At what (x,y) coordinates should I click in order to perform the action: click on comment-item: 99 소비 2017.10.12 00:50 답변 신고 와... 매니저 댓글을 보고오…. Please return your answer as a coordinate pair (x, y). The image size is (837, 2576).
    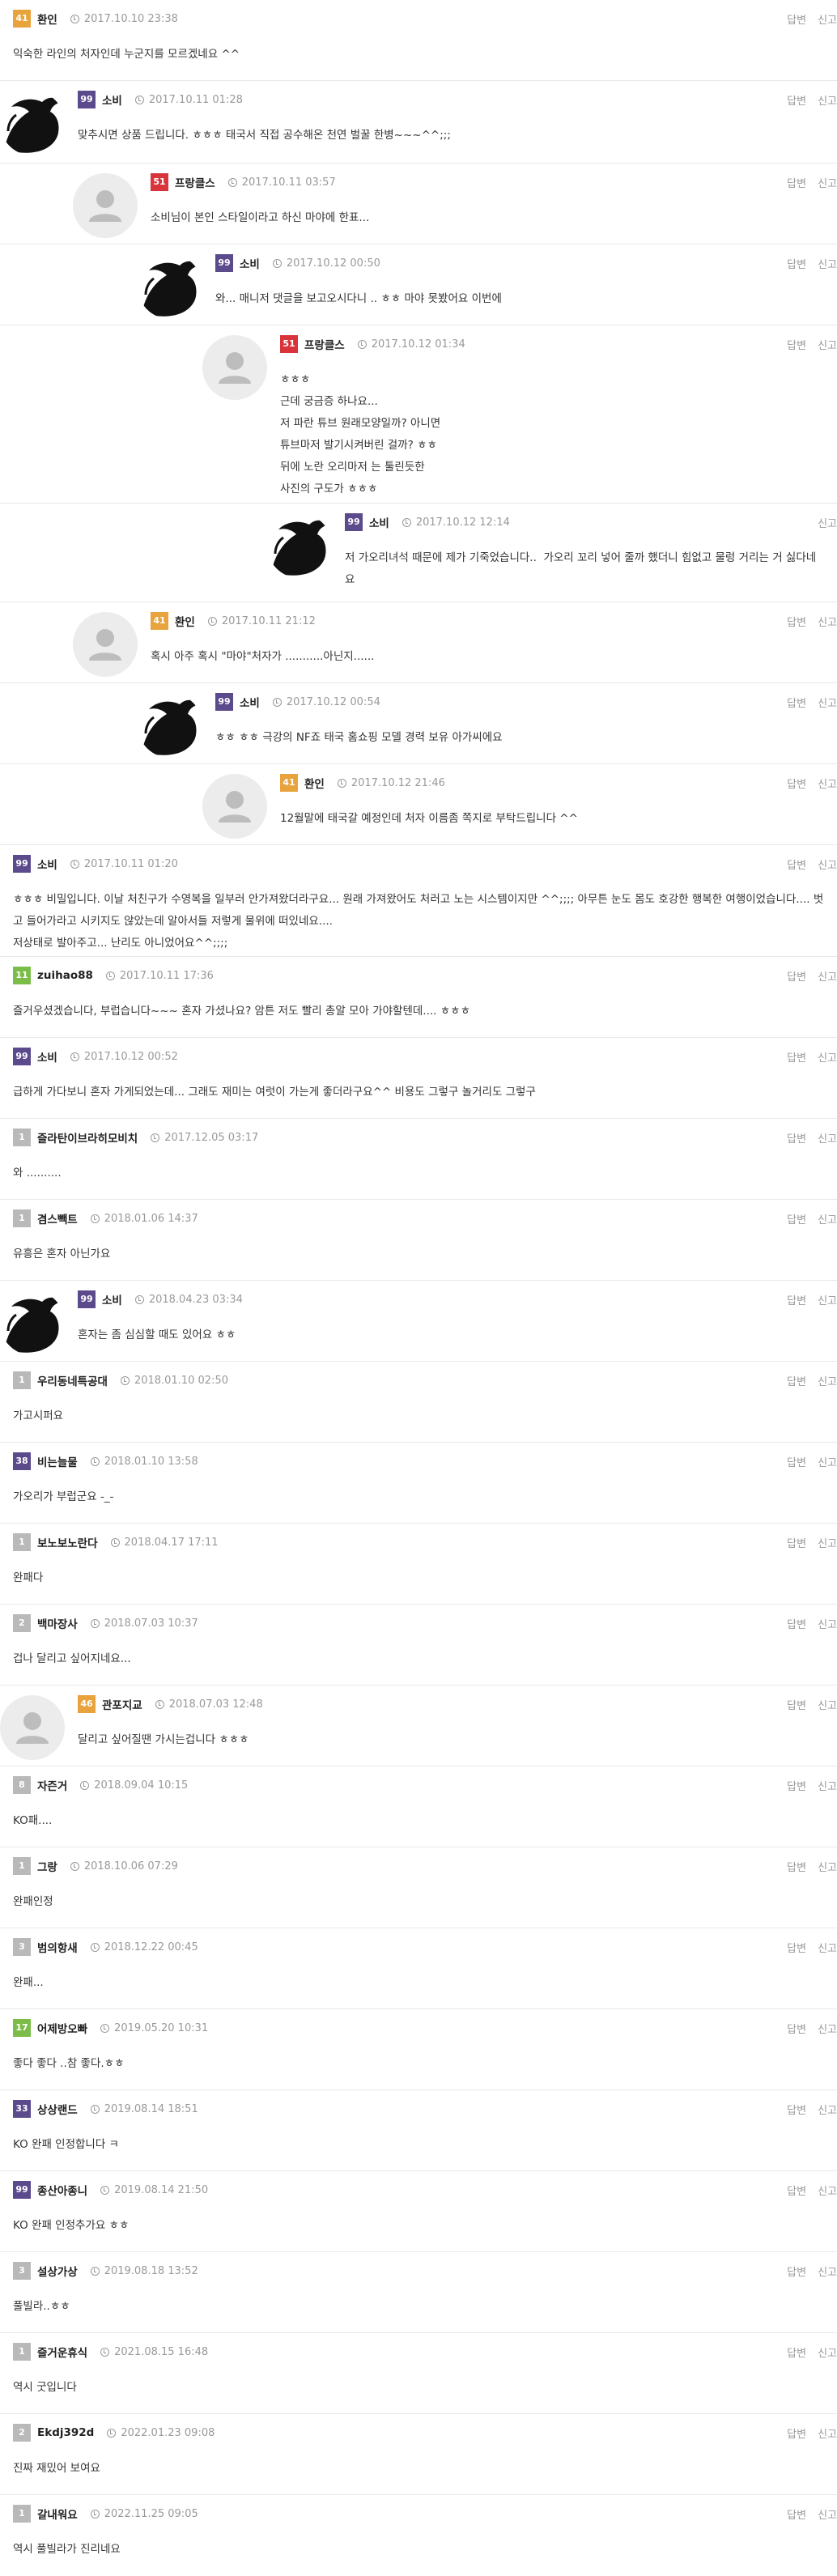
    Looking at the image, I should click on (418, 284).